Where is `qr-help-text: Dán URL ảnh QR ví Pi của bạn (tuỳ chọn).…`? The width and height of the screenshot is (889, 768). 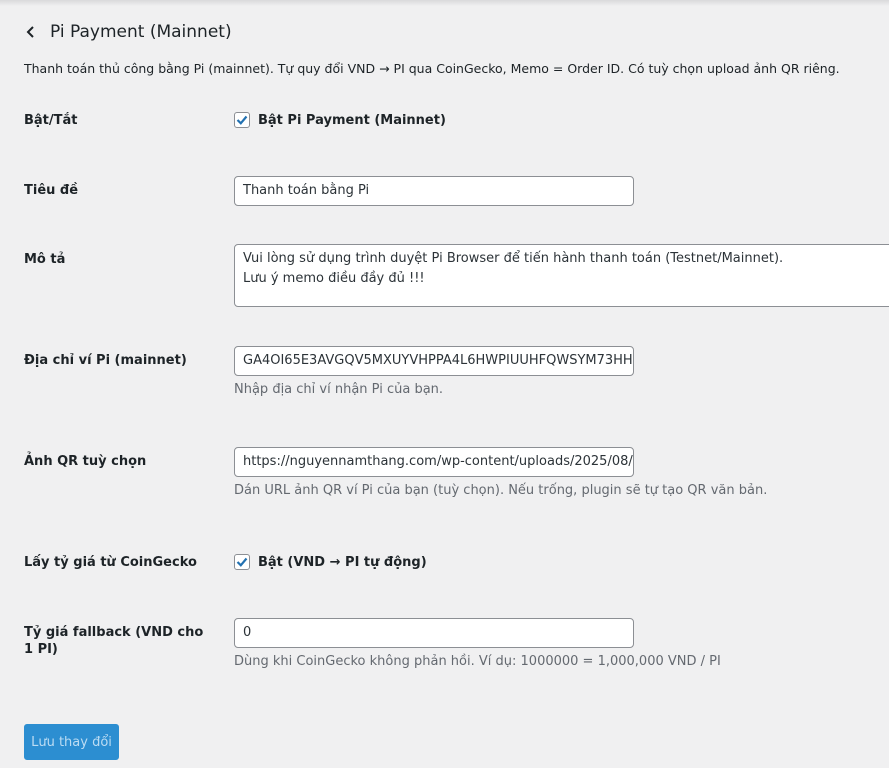 qr-help-text: Dán URL ảnh QR ví Pi của bạn (tuỳ chọn).… is located at coordinates (501, 490).